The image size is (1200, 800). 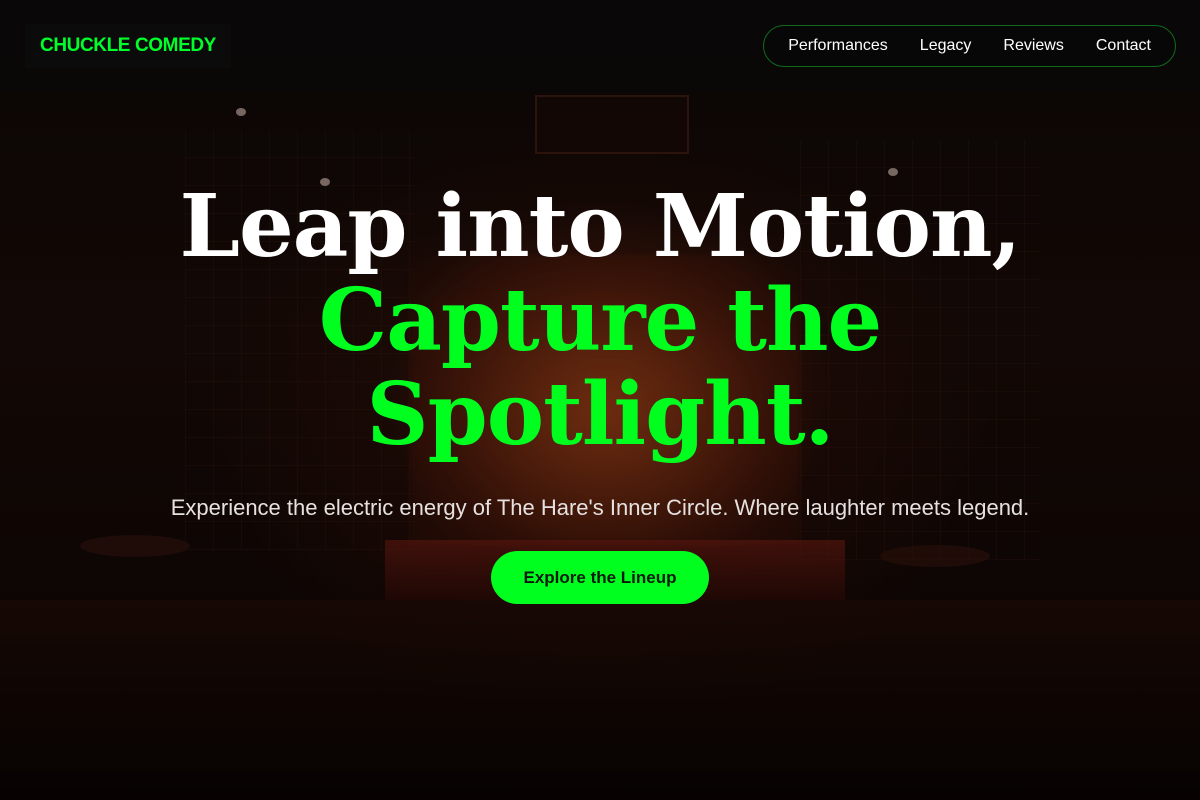 I want to click on nav-item-legacy: Legacy, so click(x=946, y=46).